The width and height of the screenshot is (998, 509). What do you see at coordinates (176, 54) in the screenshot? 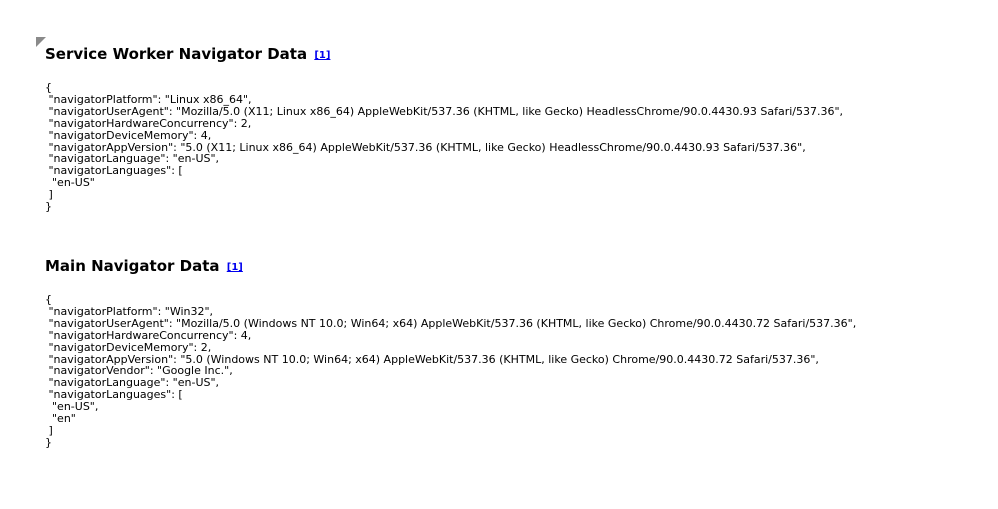
I see `service-worker-title: Service Worker Navigator Data` at bounding box center [176, 54].